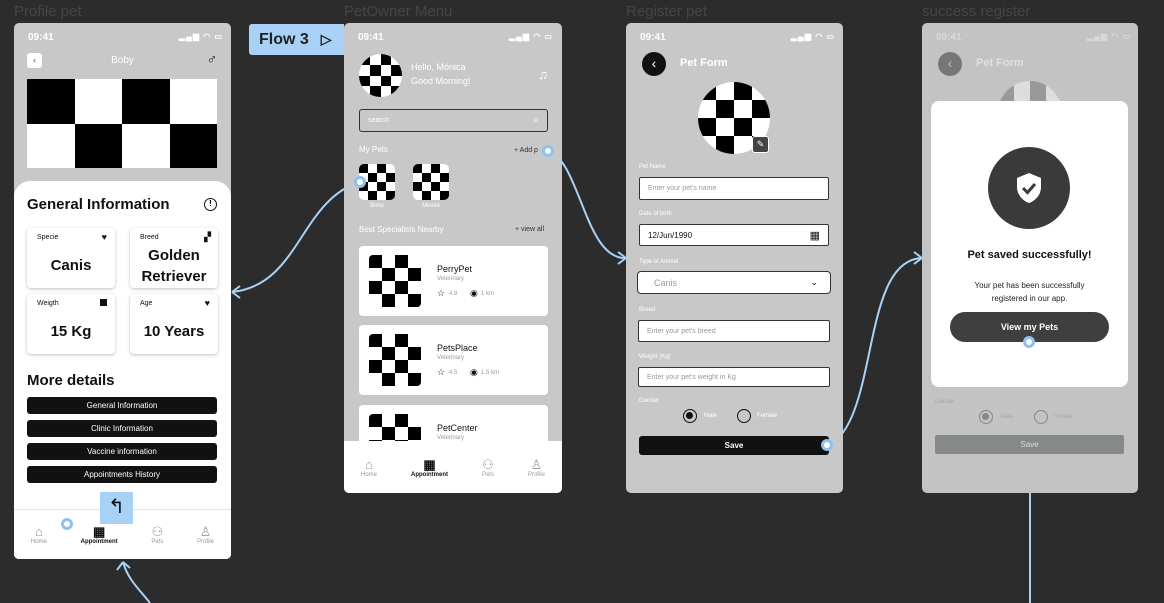  Describe the element at coordinates (647, 310) in the screenshot. I see `breed-label: Breed` at that location.